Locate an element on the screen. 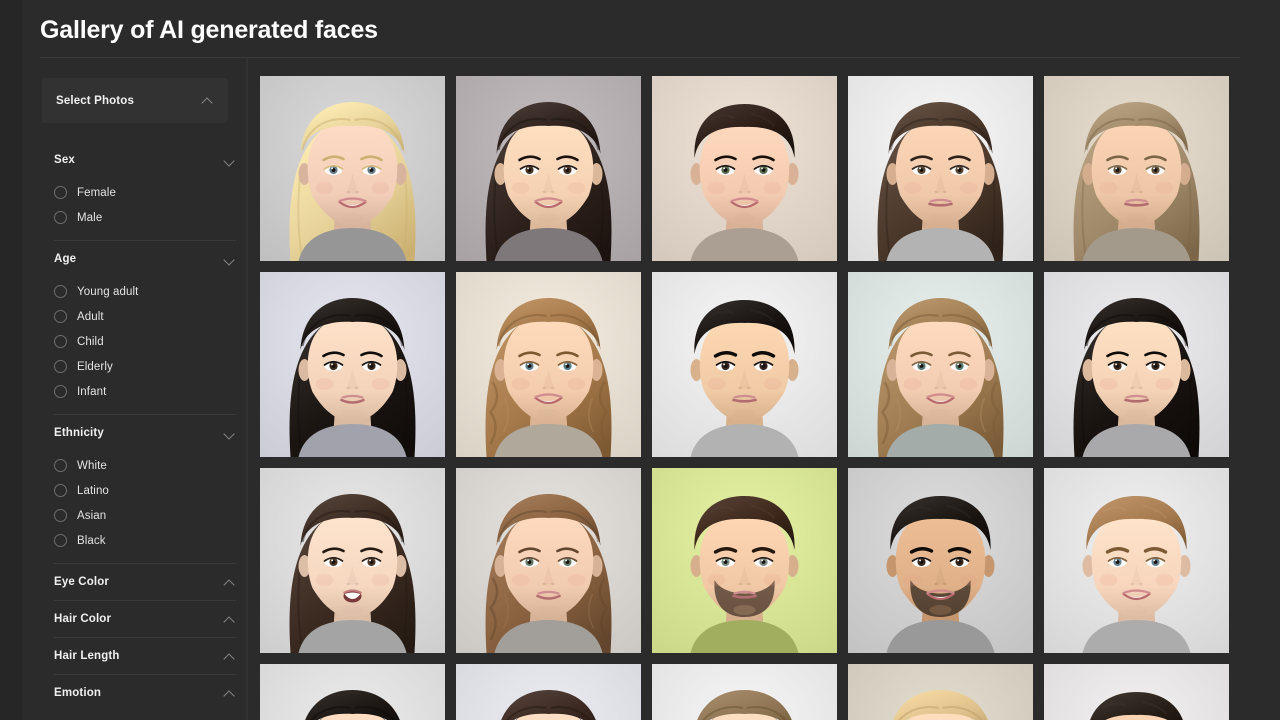 The width and height of the screenshot is (1280, 720). left-rail is located at coordinates (11, 360).